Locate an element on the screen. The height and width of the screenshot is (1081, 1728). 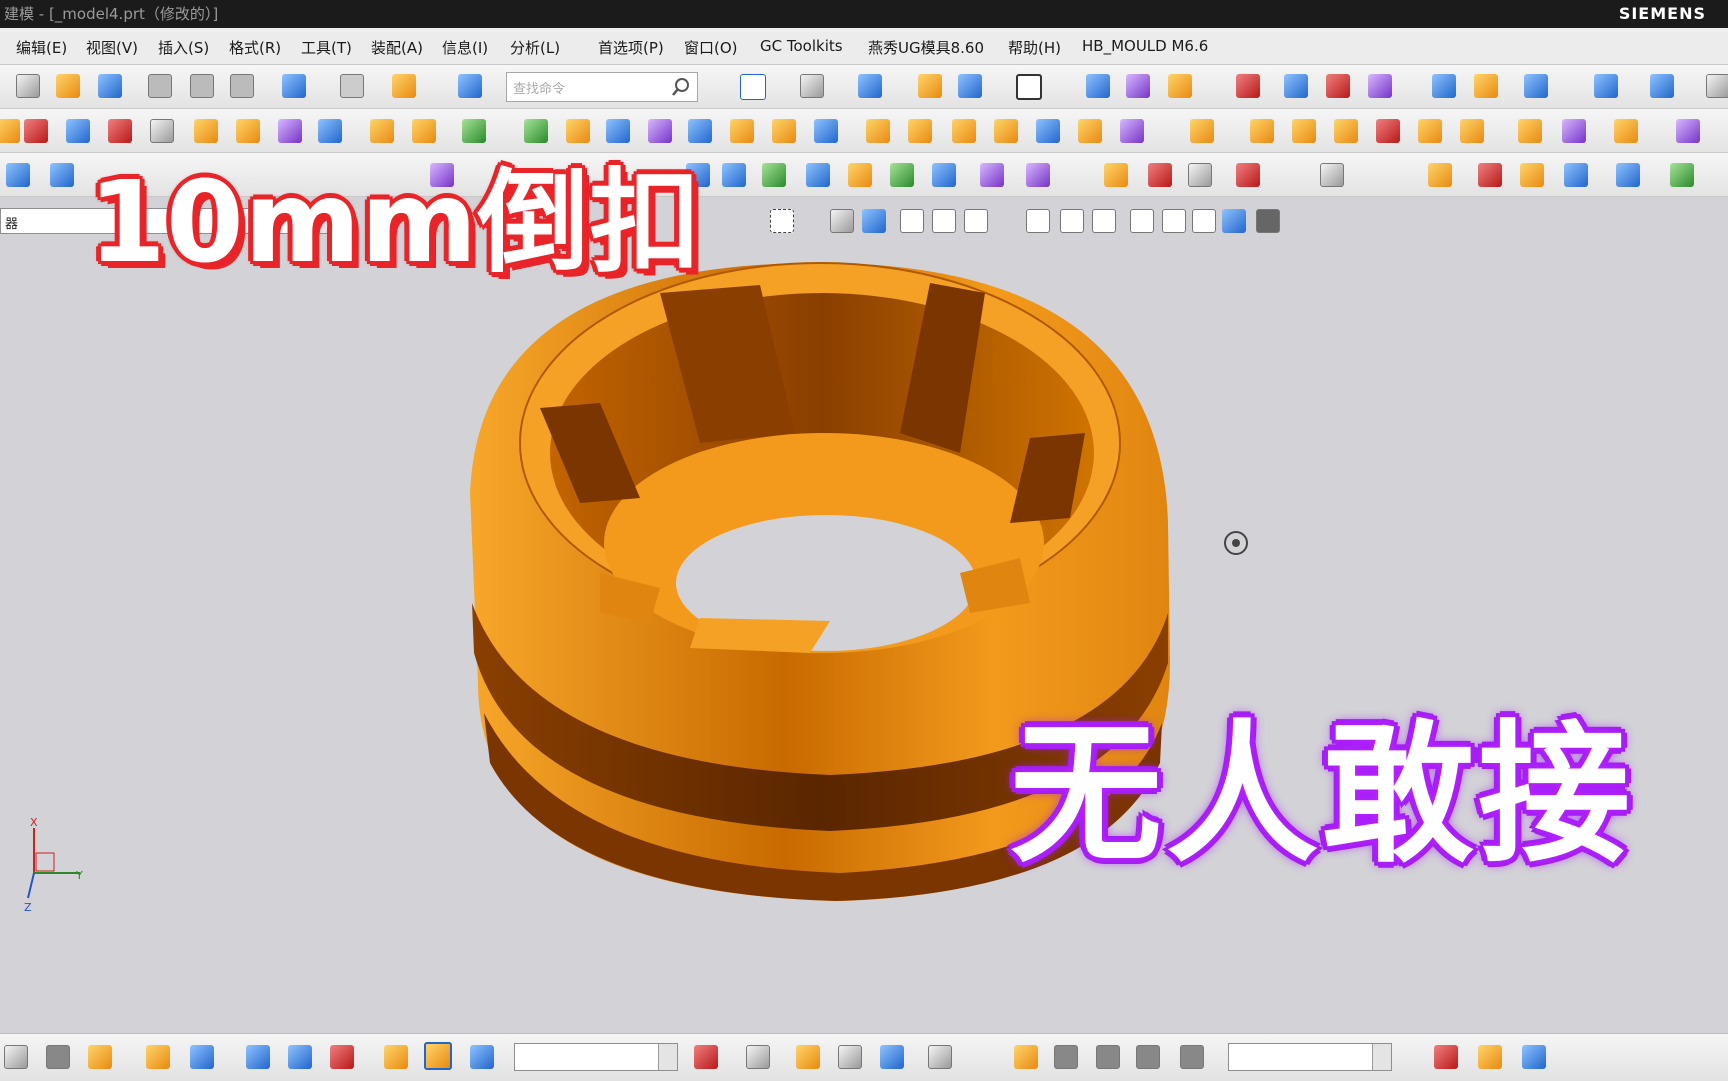
datum-csys-icon is located at coordinates (1248, 86).